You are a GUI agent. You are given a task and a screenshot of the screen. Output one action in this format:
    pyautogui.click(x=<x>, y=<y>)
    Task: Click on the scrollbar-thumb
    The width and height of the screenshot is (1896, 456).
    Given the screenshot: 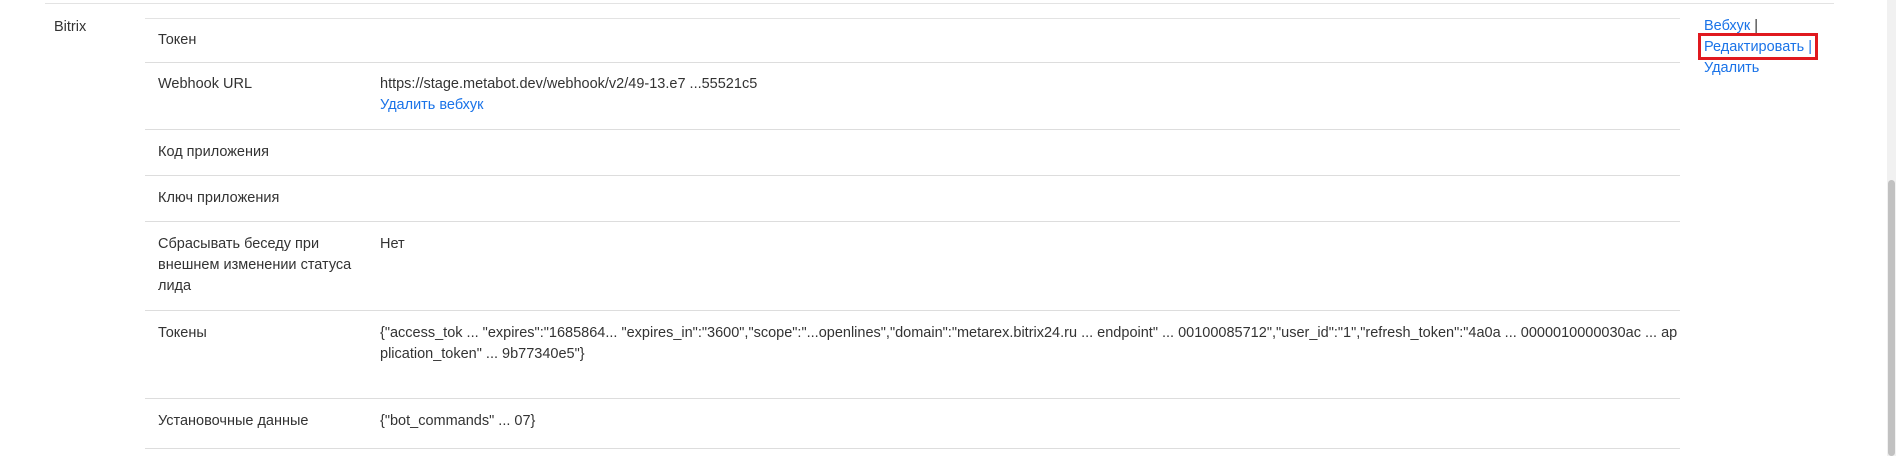 What is the action you would take?
    pyautogui.click(x=1891, y=318)
    